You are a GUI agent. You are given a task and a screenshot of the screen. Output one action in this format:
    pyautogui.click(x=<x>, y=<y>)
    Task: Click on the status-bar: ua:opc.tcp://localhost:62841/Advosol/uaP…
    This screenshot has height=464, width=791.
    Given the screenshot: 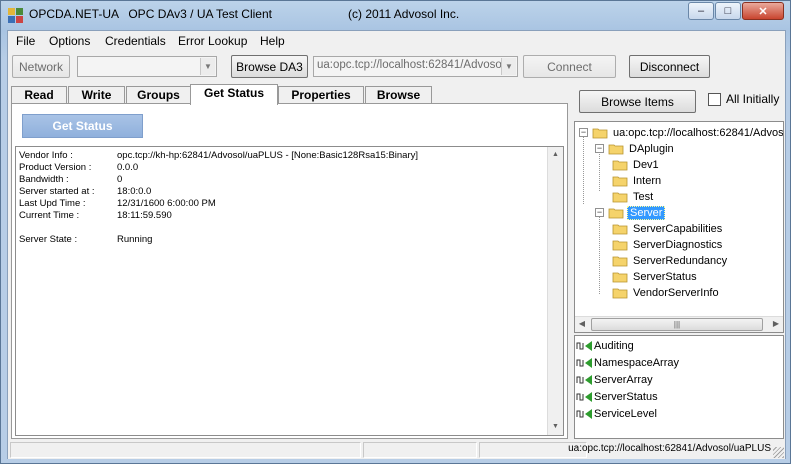 What is the action you would take?
    pyautogui.click(x=396, y=449)
    